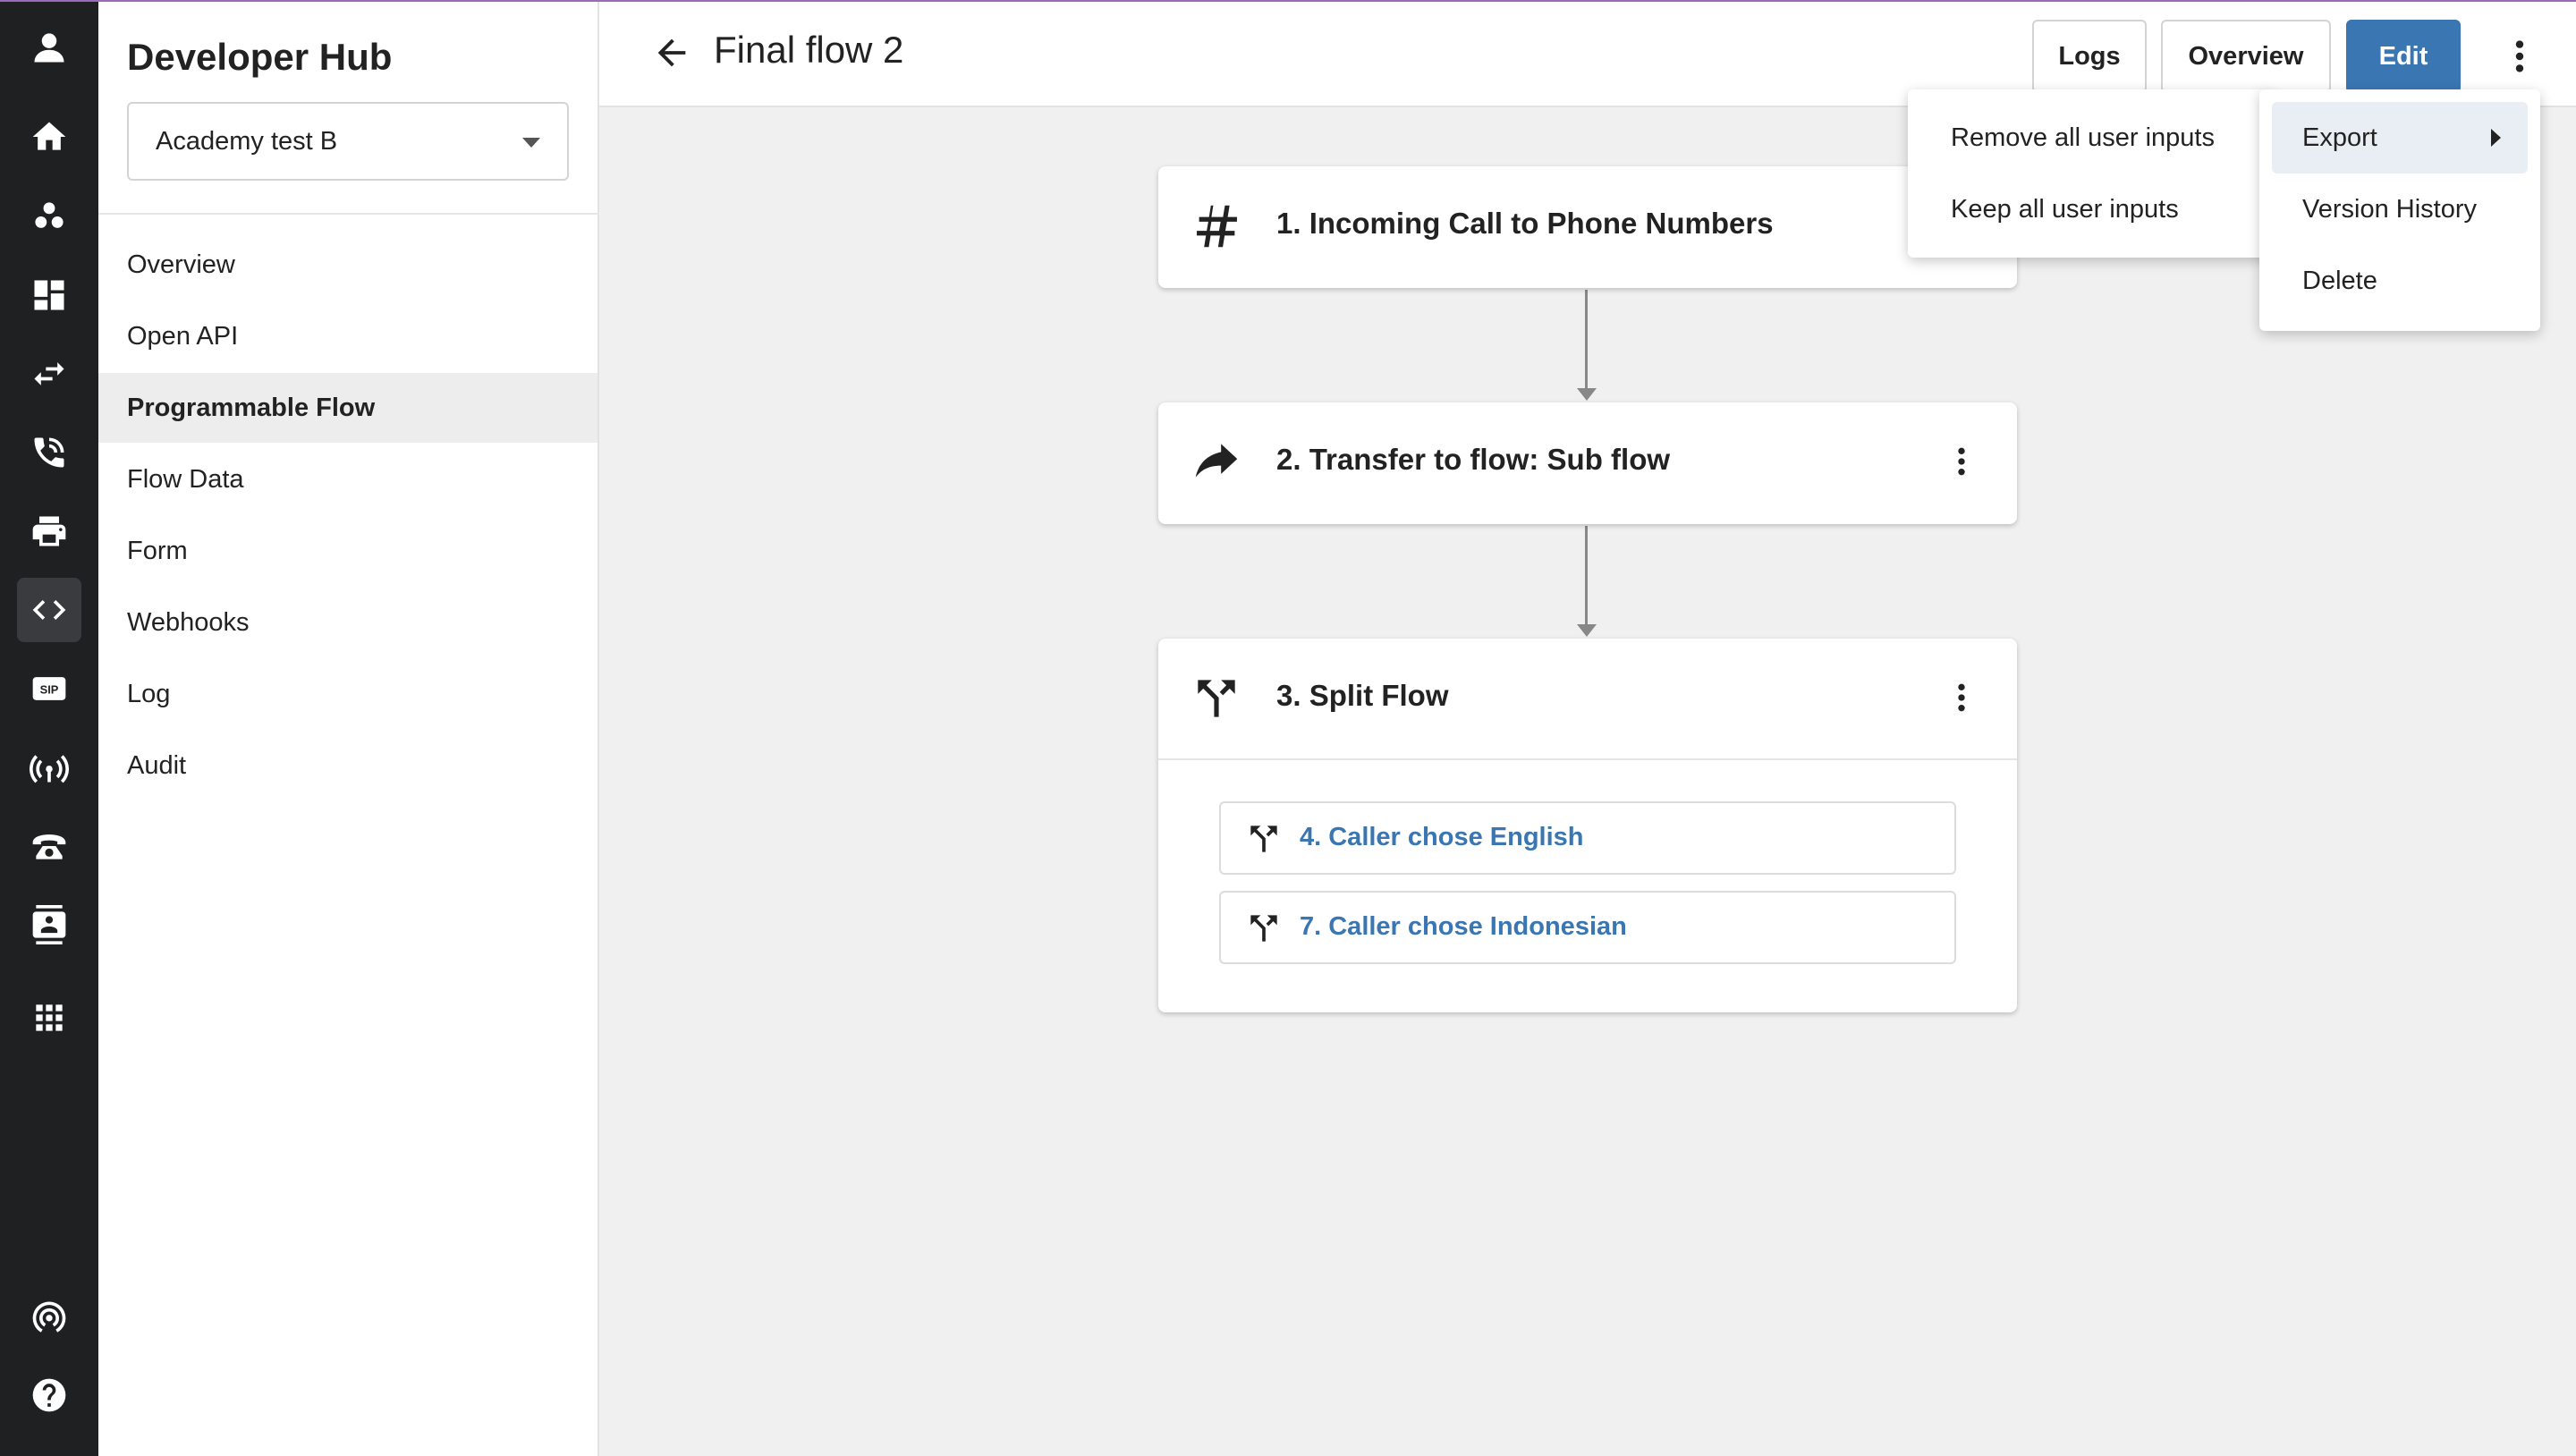  I want to click on menu-item-label: Version History, so click(2390, 209).